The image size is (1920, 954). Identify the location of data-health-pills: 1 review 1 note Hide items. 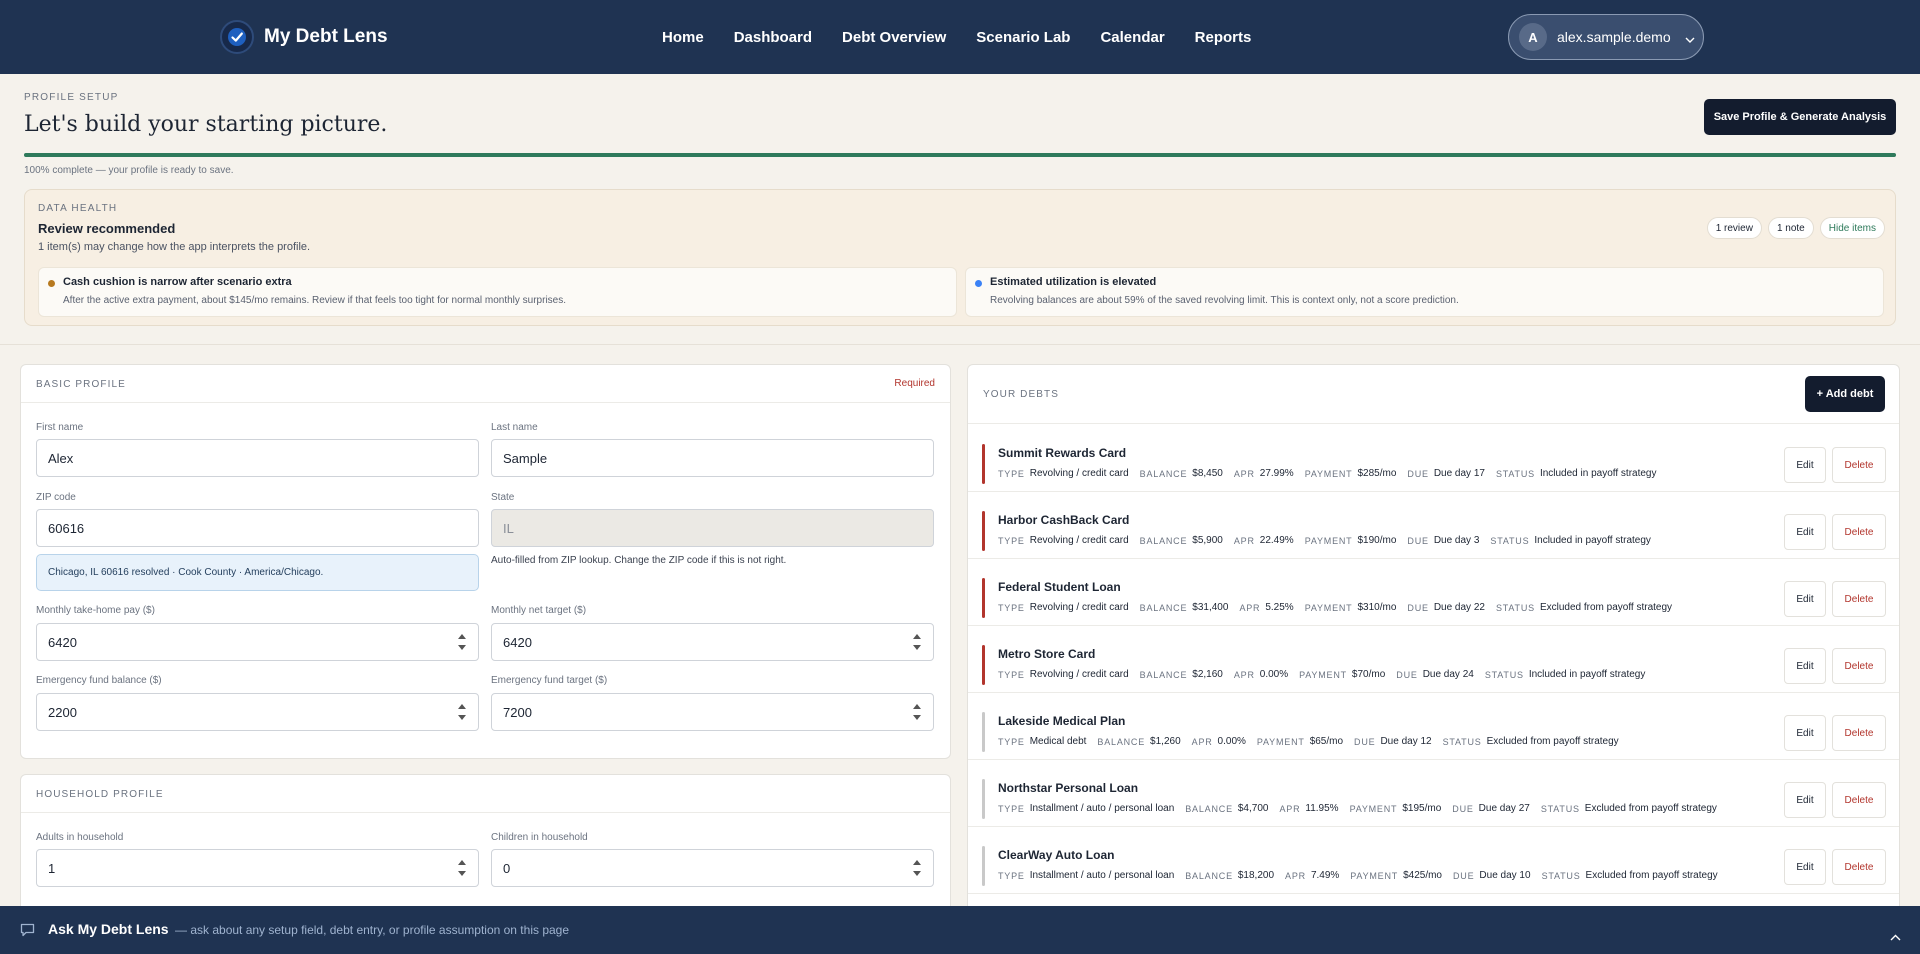
(1795, 228).